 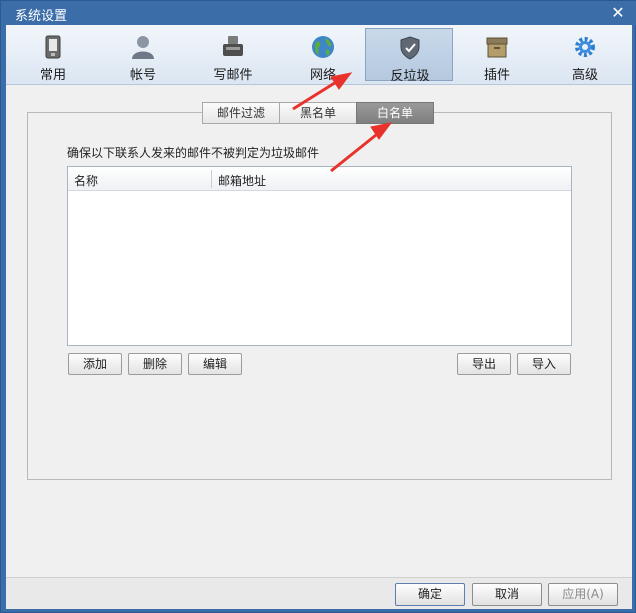 I want to click on toolbar-item-plugins: 插件, so click(x=497, y=55).